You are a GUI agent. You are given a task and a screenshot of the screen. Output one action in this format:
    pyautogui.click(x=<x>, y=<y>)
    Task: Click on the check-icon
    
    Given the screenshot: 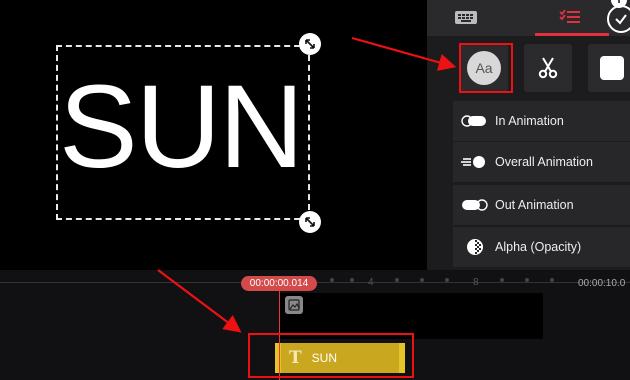 What is the action you would take?
    pyautogui.click(x=621, y=19)
    